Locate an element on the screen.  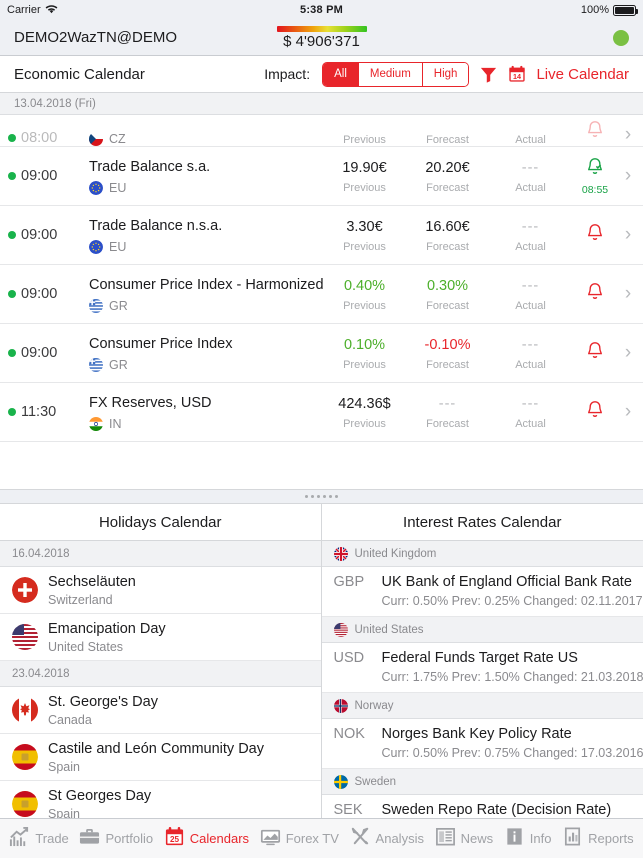
holiday-text: St Georges Day Spain is located at coordinates (99, 802).